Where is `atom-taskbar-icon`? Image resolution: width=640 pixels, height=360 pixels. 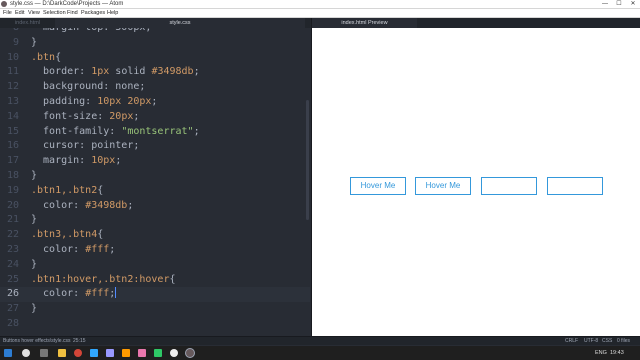 atom-taskbar-icon is located at coordinates (190, 353).